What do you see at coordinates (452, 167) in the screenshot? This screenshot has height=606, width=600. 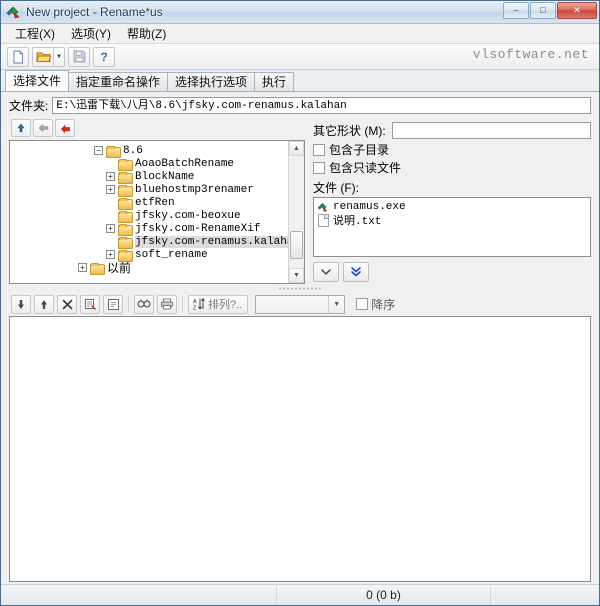 I see `include-readonly-row: 包含只读文件` at bounding box center [452, 167].